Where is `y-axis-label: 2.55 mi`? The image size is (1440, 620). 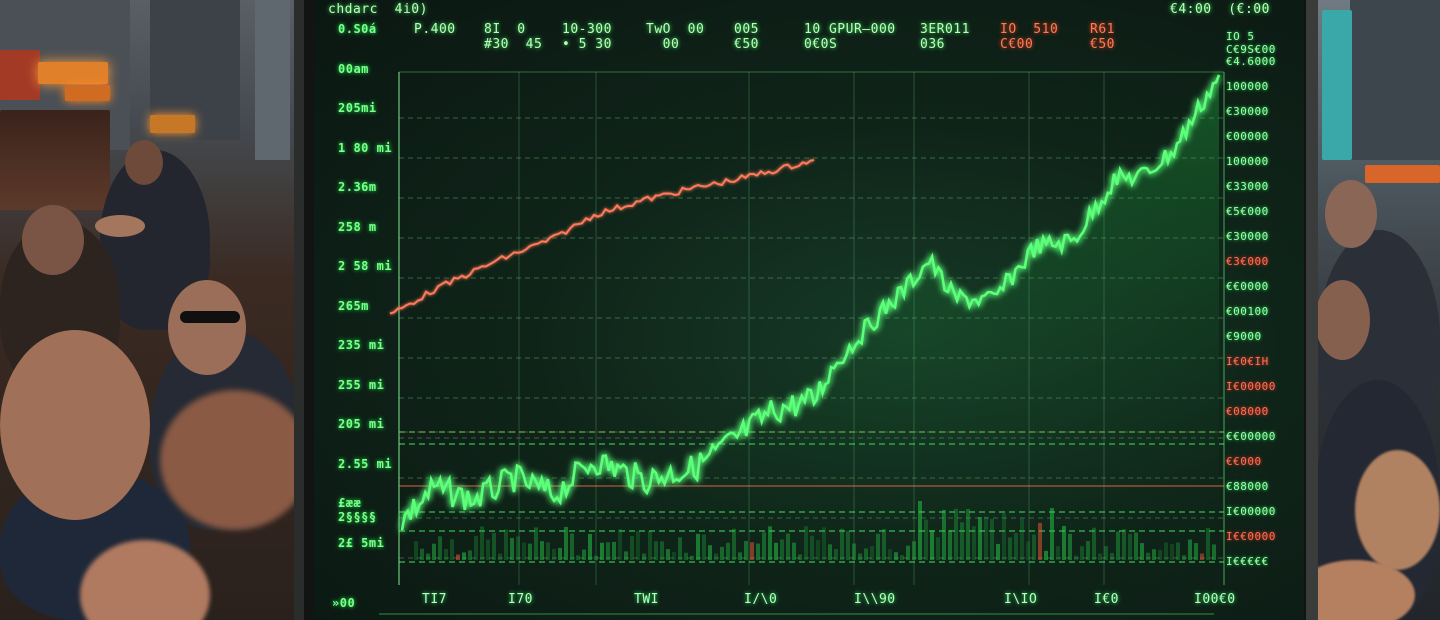
y-axis-label: 2.55 mi is located at coordinates (365, 463).